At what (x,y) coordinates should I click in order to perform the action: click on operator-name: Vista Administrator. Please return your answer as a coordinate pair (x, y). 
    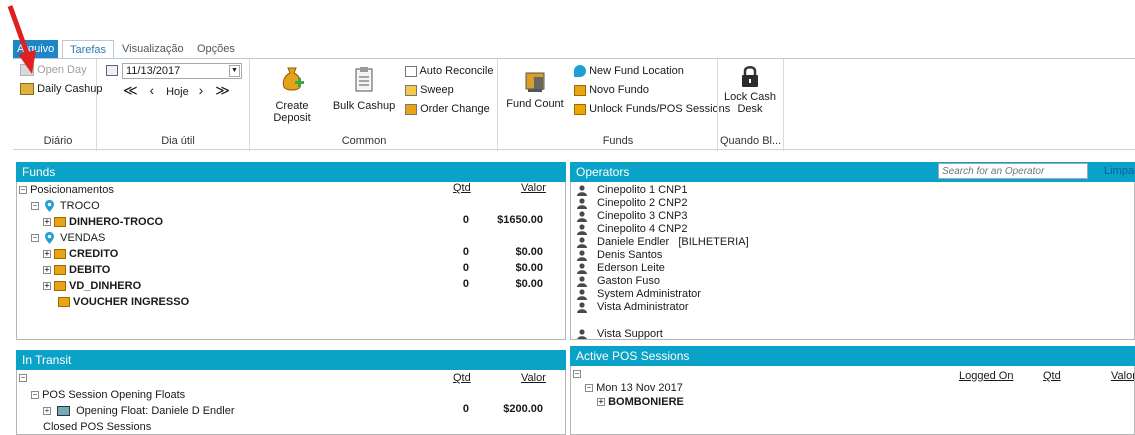
    Looking at the image, I should click on (643, 307).